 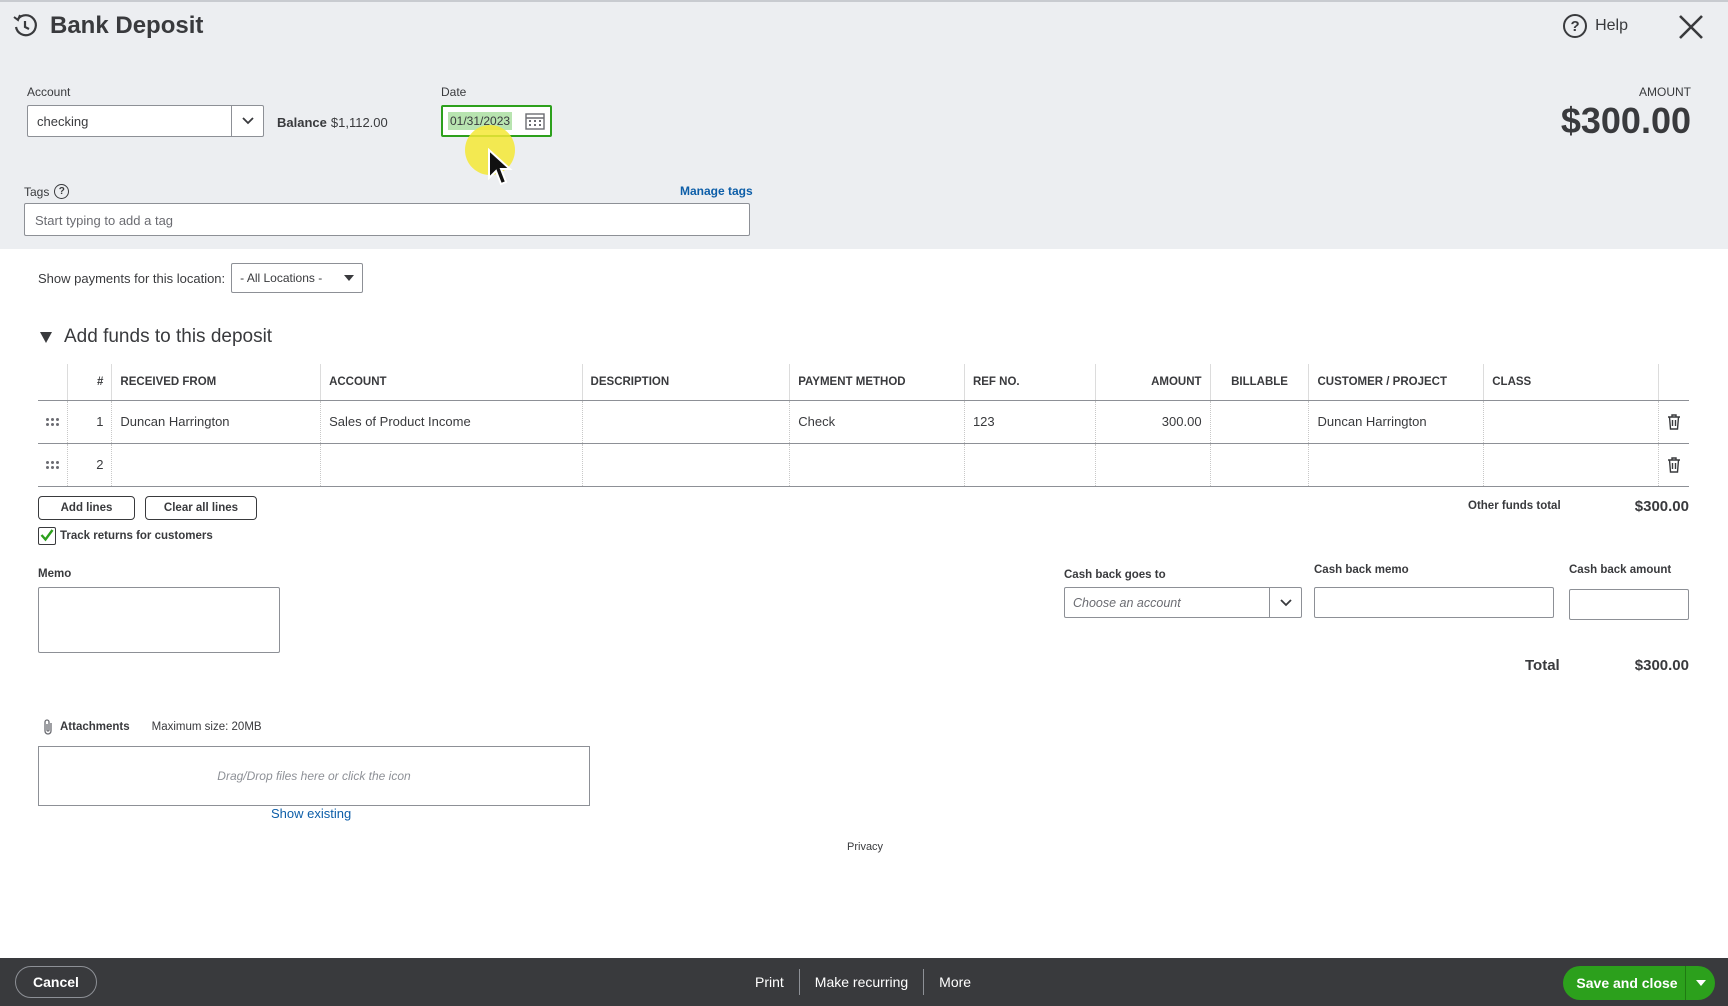 I want to click on other-funds-value: $300.00, so click(x=1661, y=506).